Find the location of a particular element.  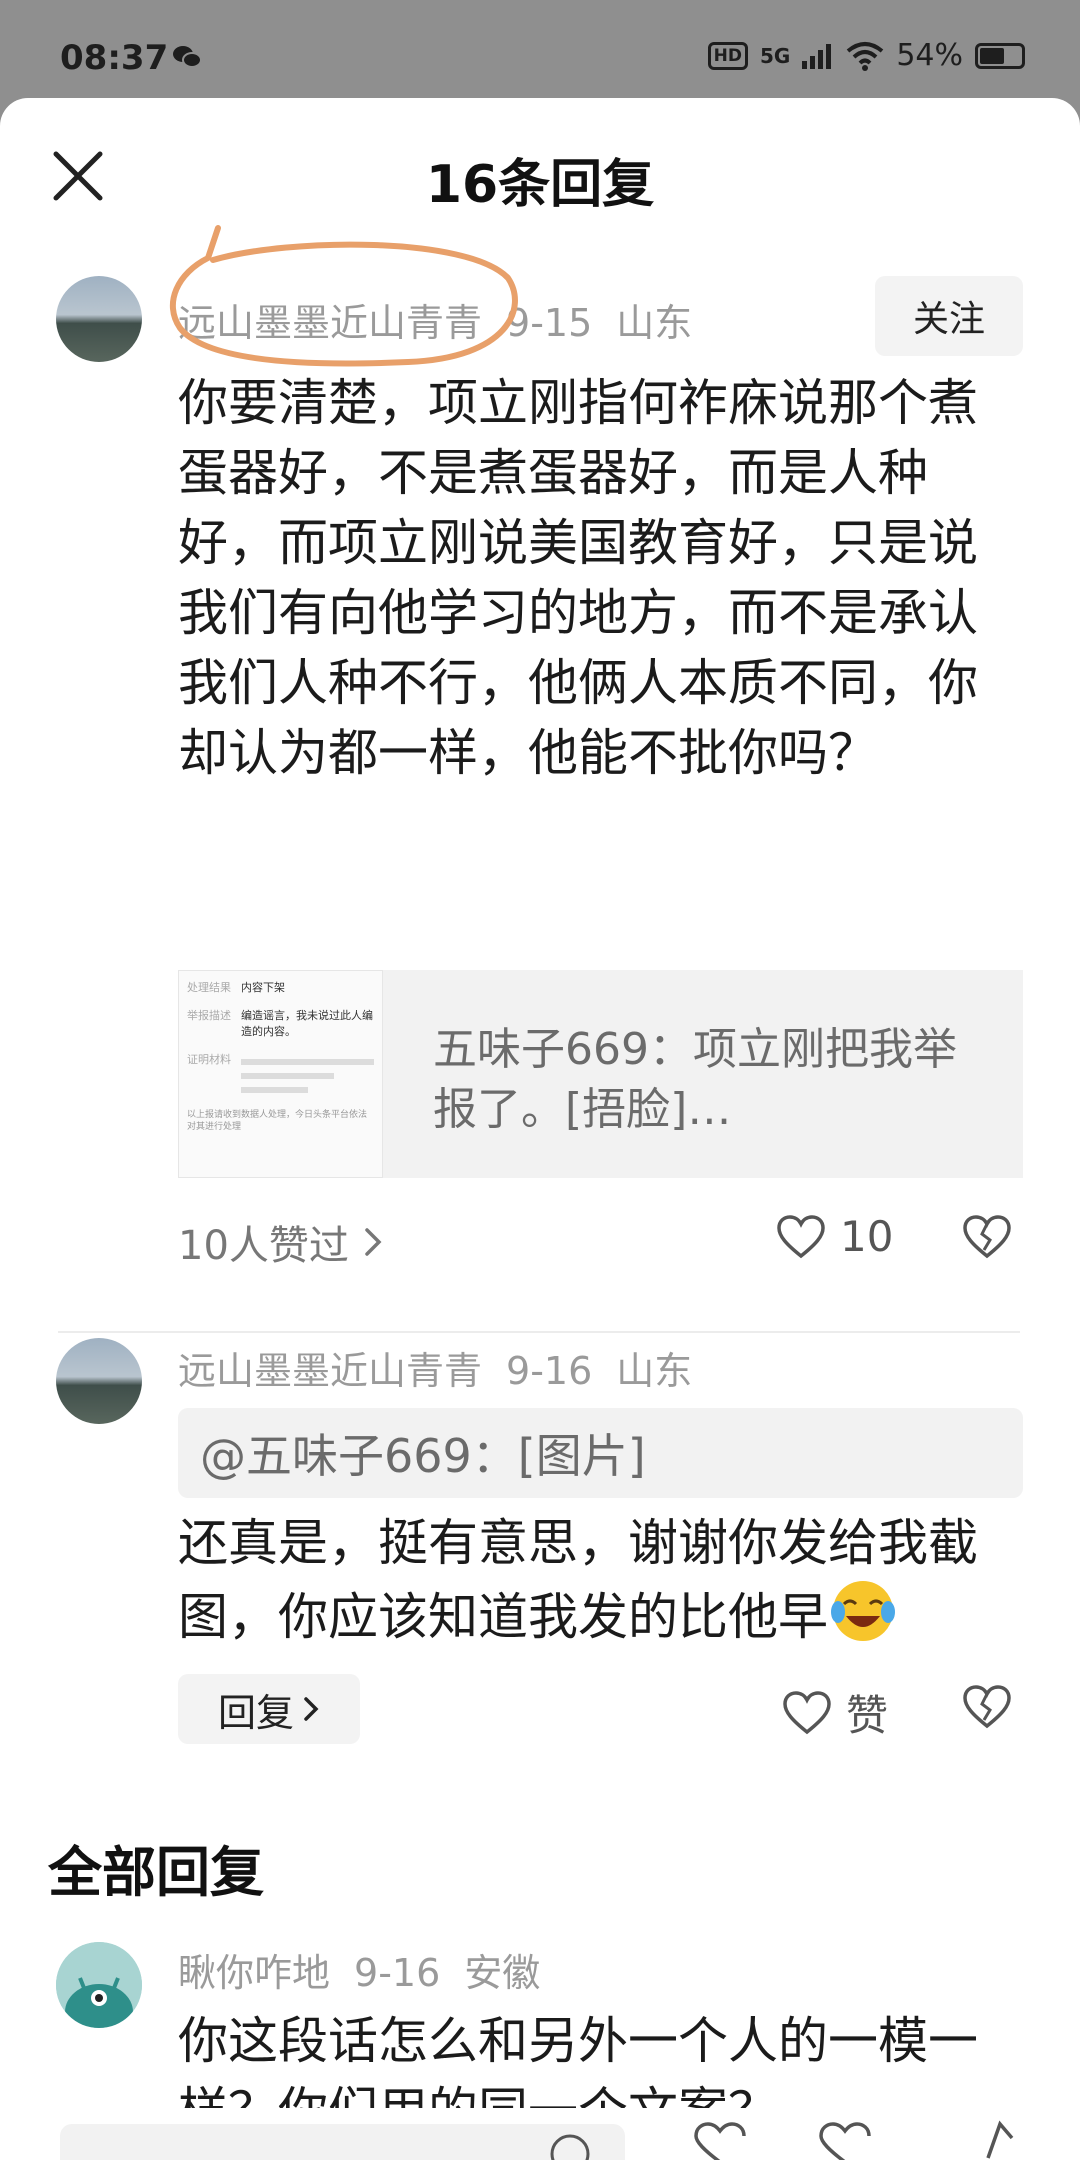

monster-avatar-icon is located at coordinates (99, 1985).